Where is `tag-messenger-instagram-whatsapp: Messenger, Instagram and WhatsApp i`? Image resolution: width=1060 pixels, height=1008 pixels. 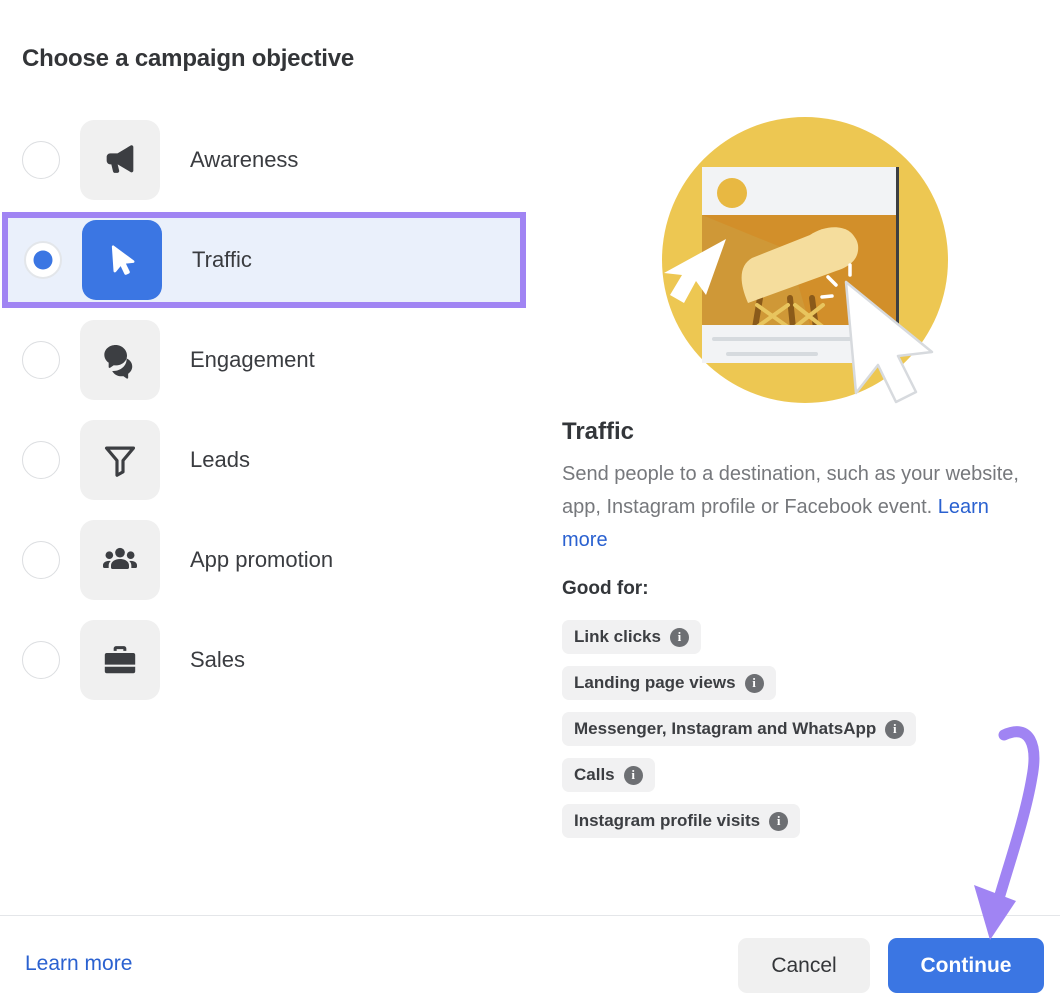 tag-messenger-instagram-whatsapp: Messenger, Instagram and WhatsApp i is located at coordinates (739, 729).